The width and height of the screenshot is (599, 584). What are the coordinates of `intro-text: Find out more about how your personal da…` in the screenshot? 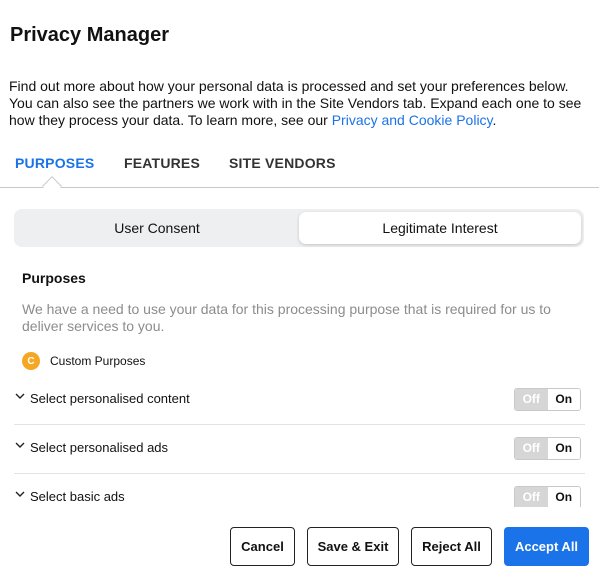 It's located at (301, 103).